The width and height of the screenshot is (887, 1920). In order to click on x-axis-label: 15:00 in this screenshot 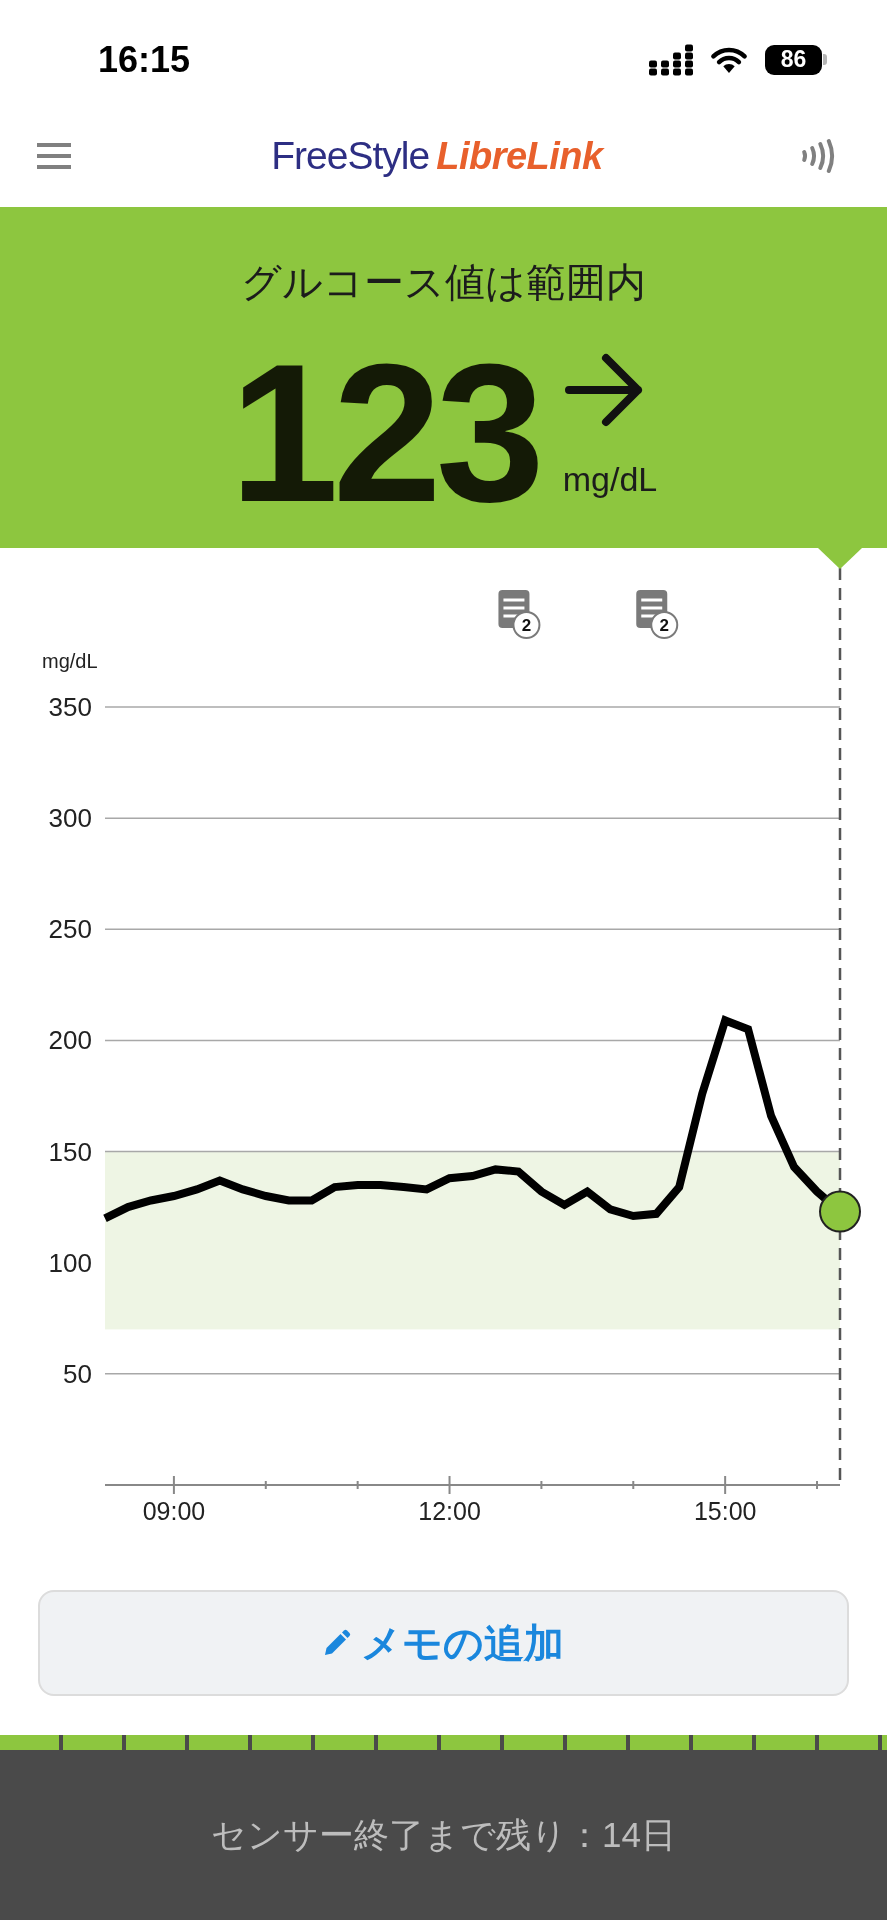, I will do `click(725, 1511)`.